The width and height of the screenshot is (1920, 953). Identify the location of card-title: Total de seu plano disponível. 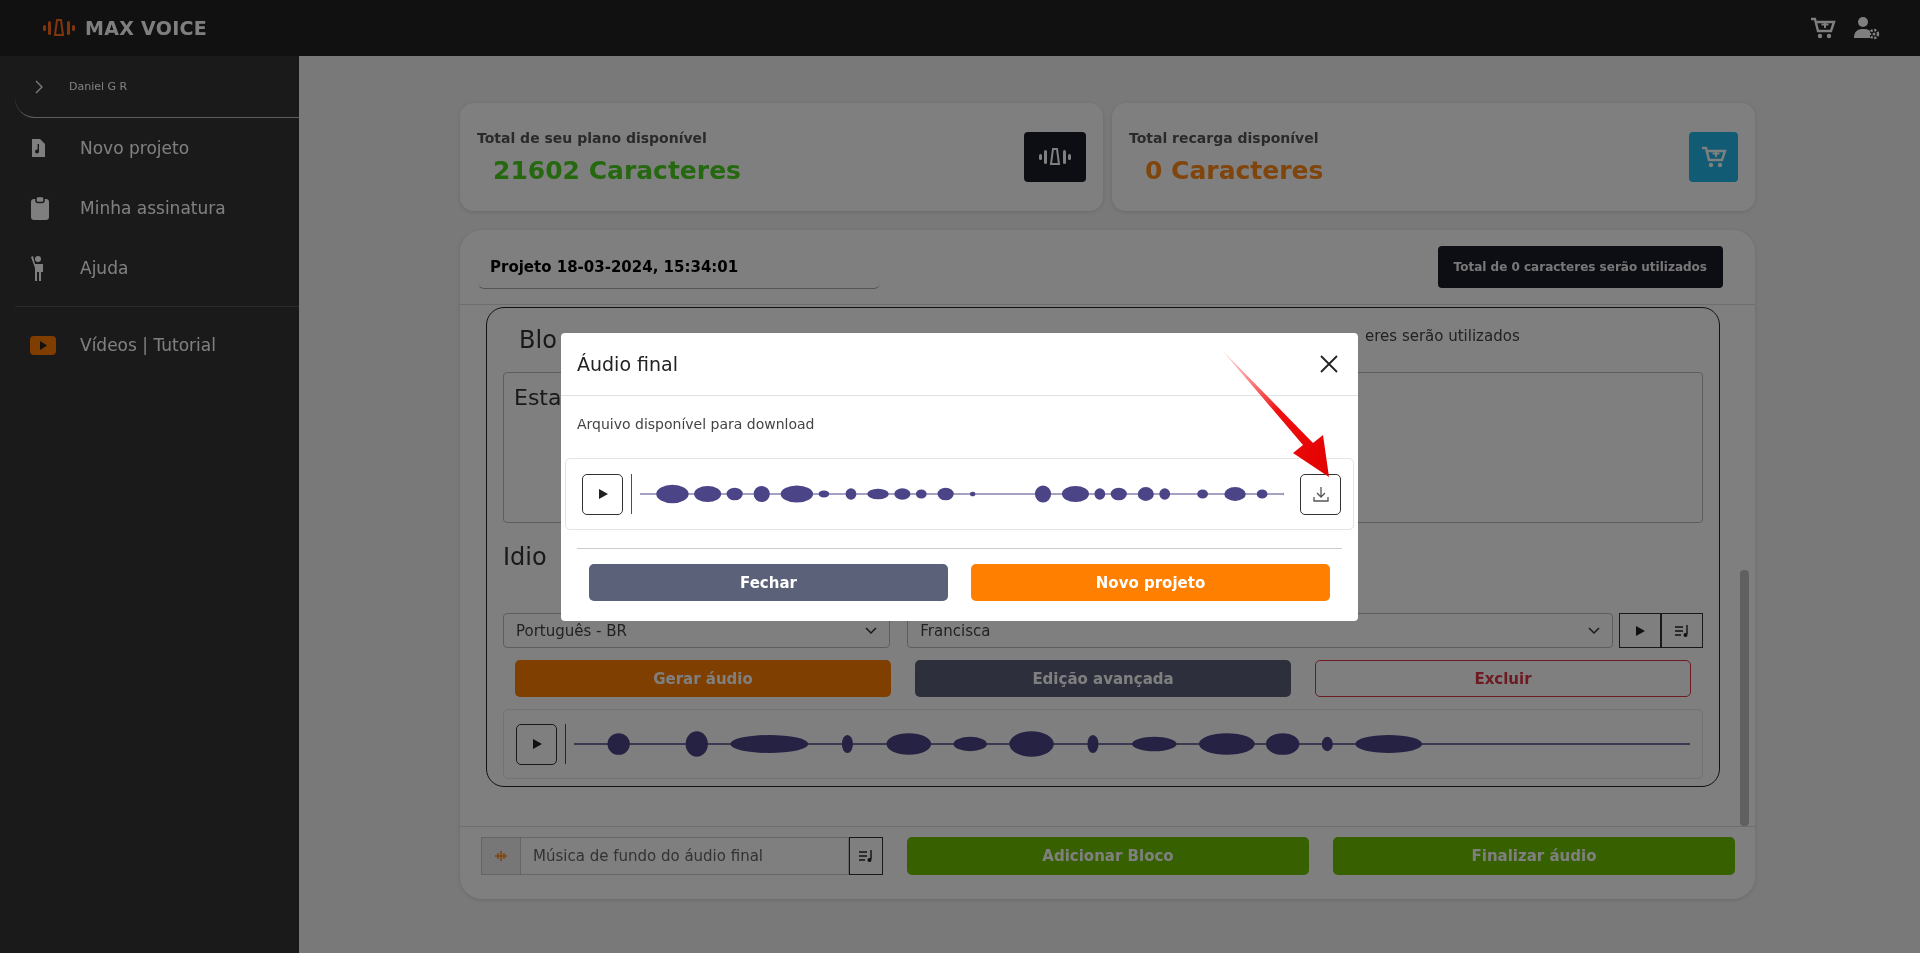
(592, 137).